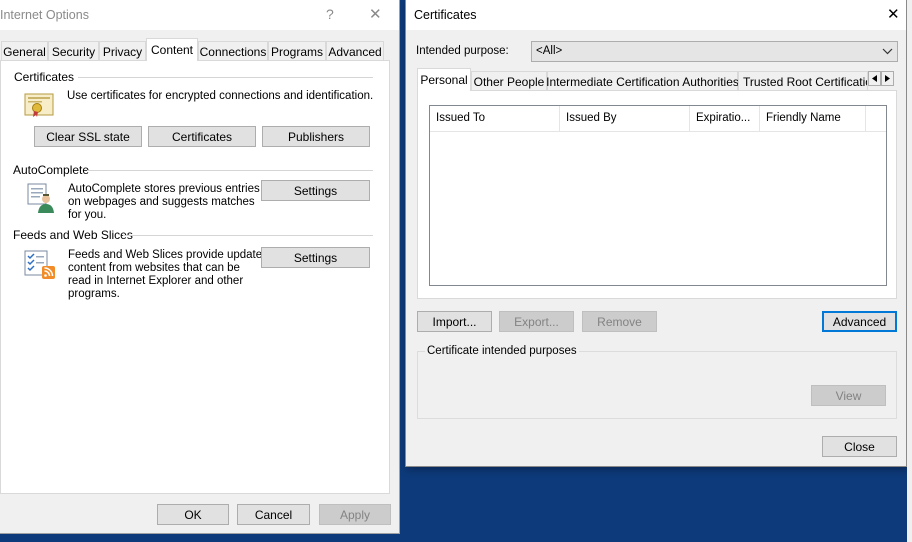 This screenshot has width=912, height=542. Describe the element at coordinates (87, 215) in the screenshot. I see `autocomplete-description-line3: for you.` at that location.